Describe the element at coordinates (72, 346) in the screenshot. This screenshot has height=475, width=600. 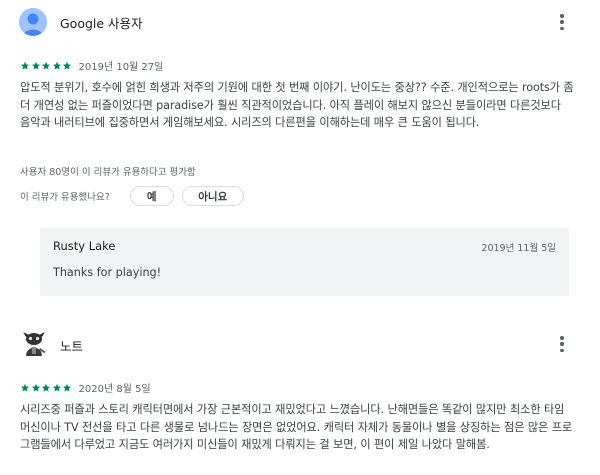
I see `review-author: 노트` at that location.